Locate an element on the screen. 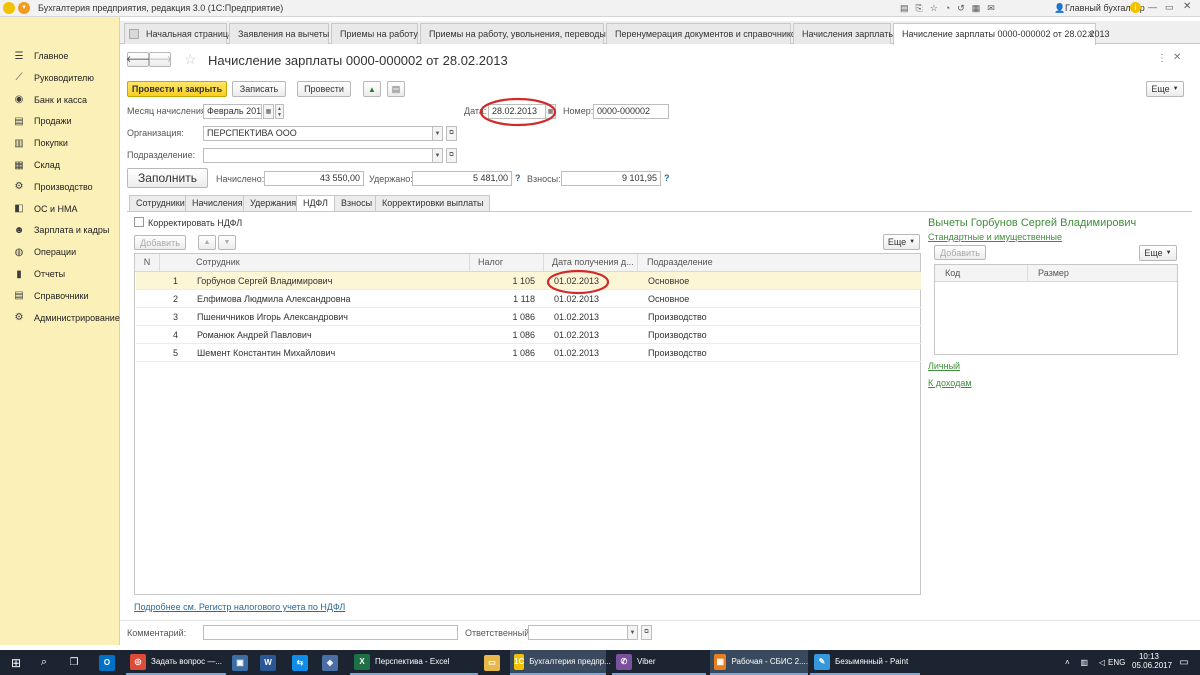 The height and width of the screenshot is (675, 1200). subtab-payment-corrections: Корректировки выплаты is located at coordinates (433, 203).